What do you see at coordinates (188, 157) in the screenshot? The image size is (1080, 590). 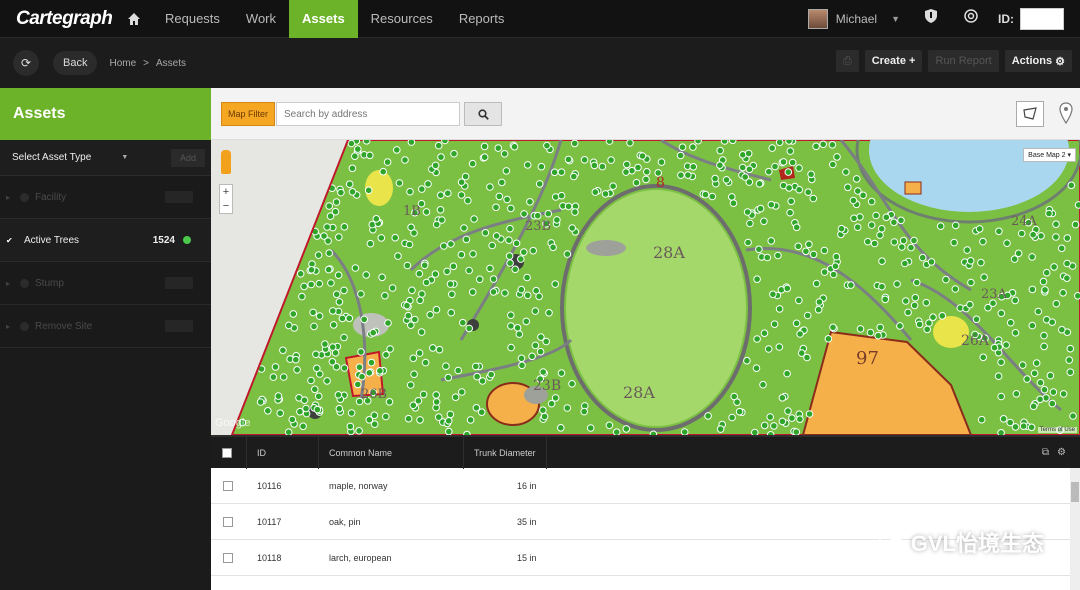 I see `add-button: Add` at bounding box center [188, 157].